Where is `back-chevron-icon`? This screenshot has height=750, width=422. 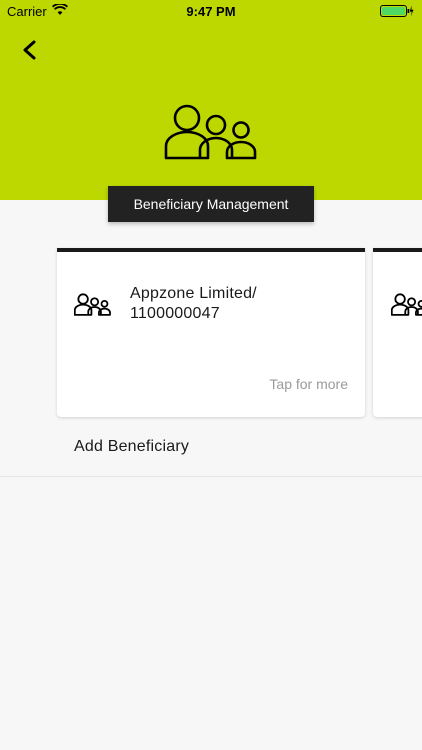
back-chevron-icon is located at coordinates (30, 50).